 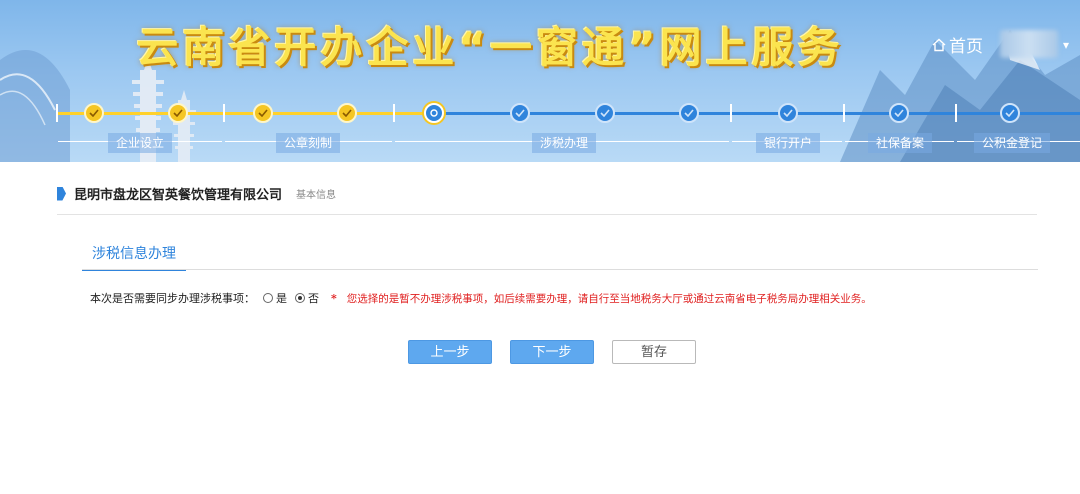 What do you see at coordinates (313, 298) in the screenshot?
I see `radio-no-label: 否` at bounding box center [313, 298].